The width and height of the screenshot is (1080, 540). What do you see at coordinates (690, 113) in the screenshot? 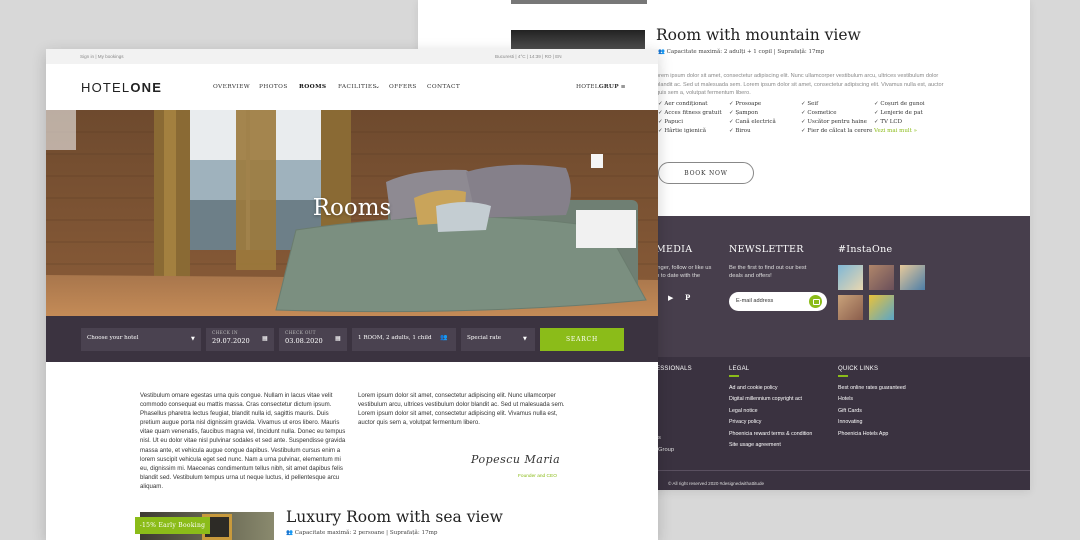
I see `amenity: ✓ Acces fitness gratuit` at bounding box center [690, 113].